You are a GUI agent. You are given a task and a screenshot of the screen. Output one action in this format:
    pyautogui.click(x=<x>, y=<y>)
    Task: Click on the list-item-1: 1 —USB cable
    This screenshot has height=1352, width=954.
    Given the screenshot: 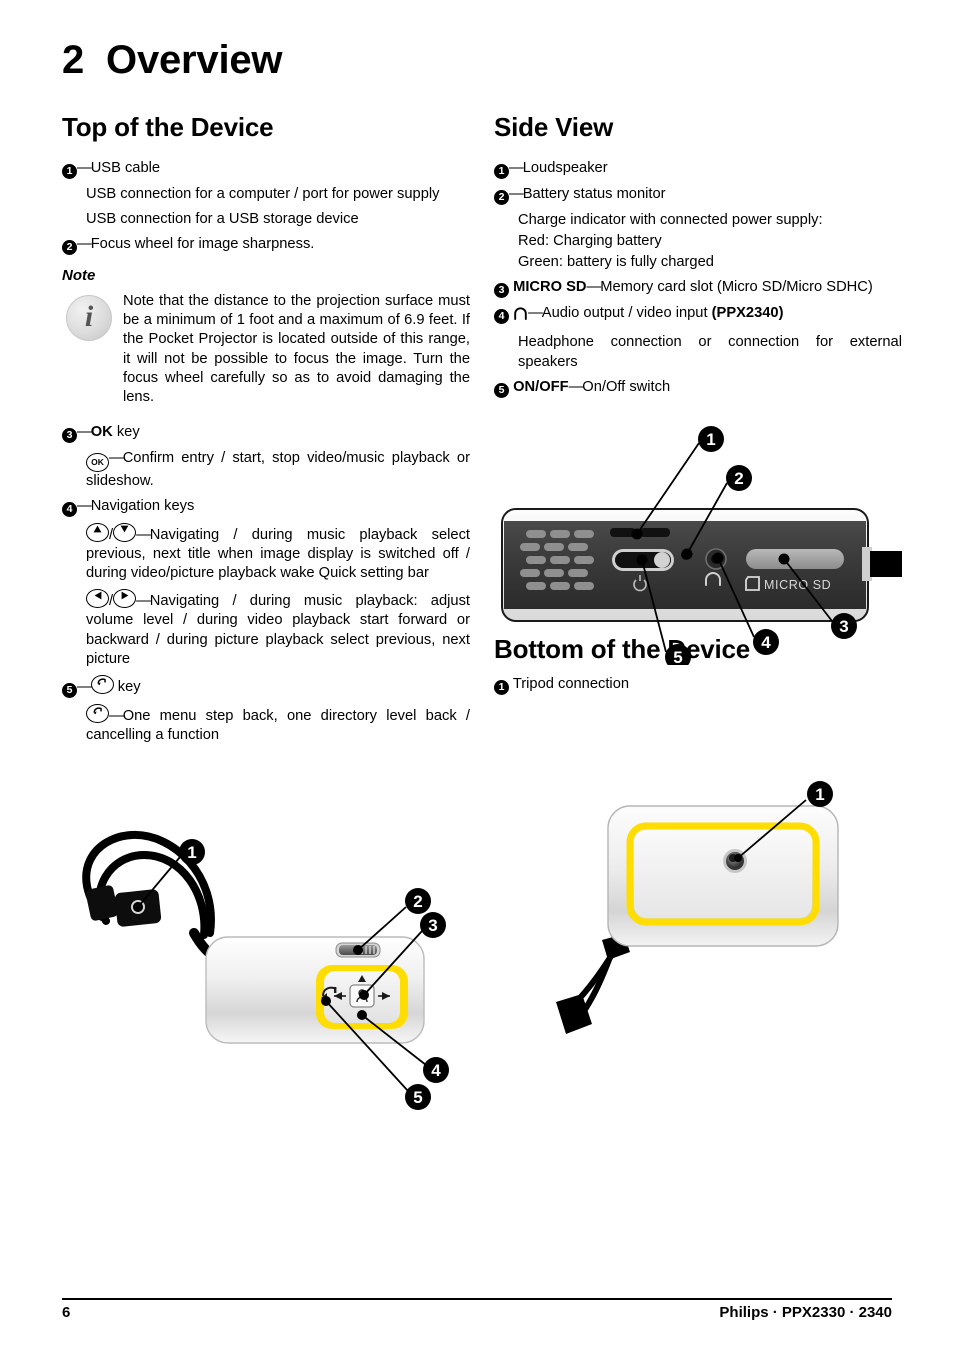 What is the action you would take?
    pyautogui.click(x=266, y=169)
    